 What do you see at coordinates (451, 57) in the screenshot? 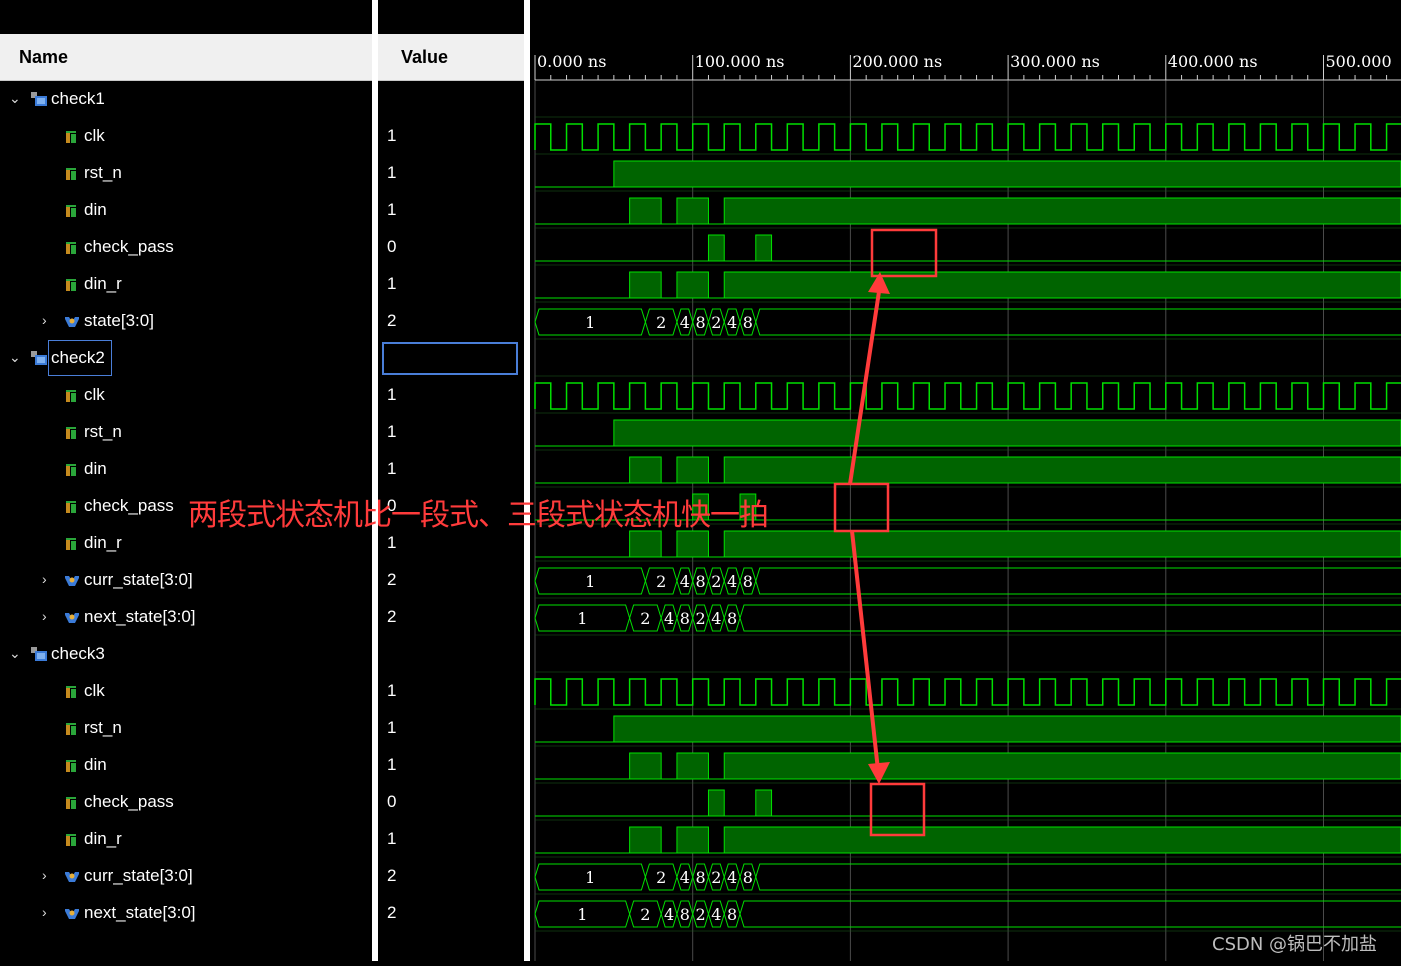
I see `value-column-header: Value` at bounding box center [451, 57].